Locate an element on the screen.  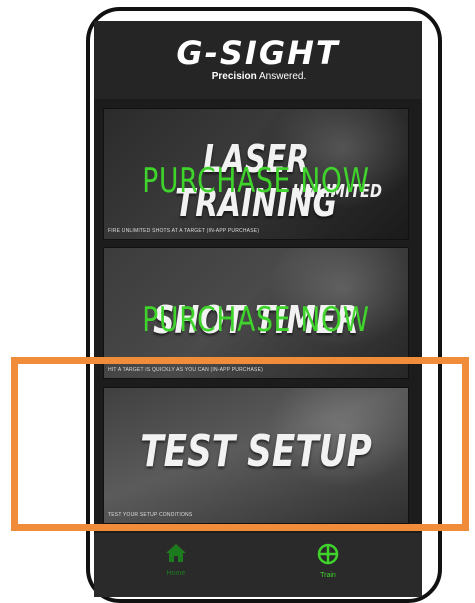
nav-home: Home is located at coordinates (176, 560).